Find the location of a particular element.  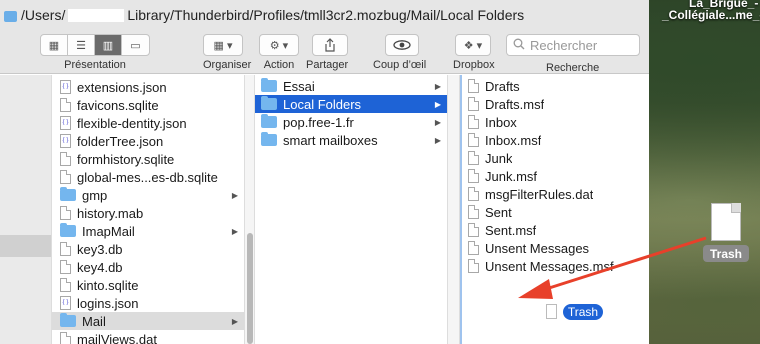

dropbox-button: ❖ ▾ is located at coordinates (473, 45).